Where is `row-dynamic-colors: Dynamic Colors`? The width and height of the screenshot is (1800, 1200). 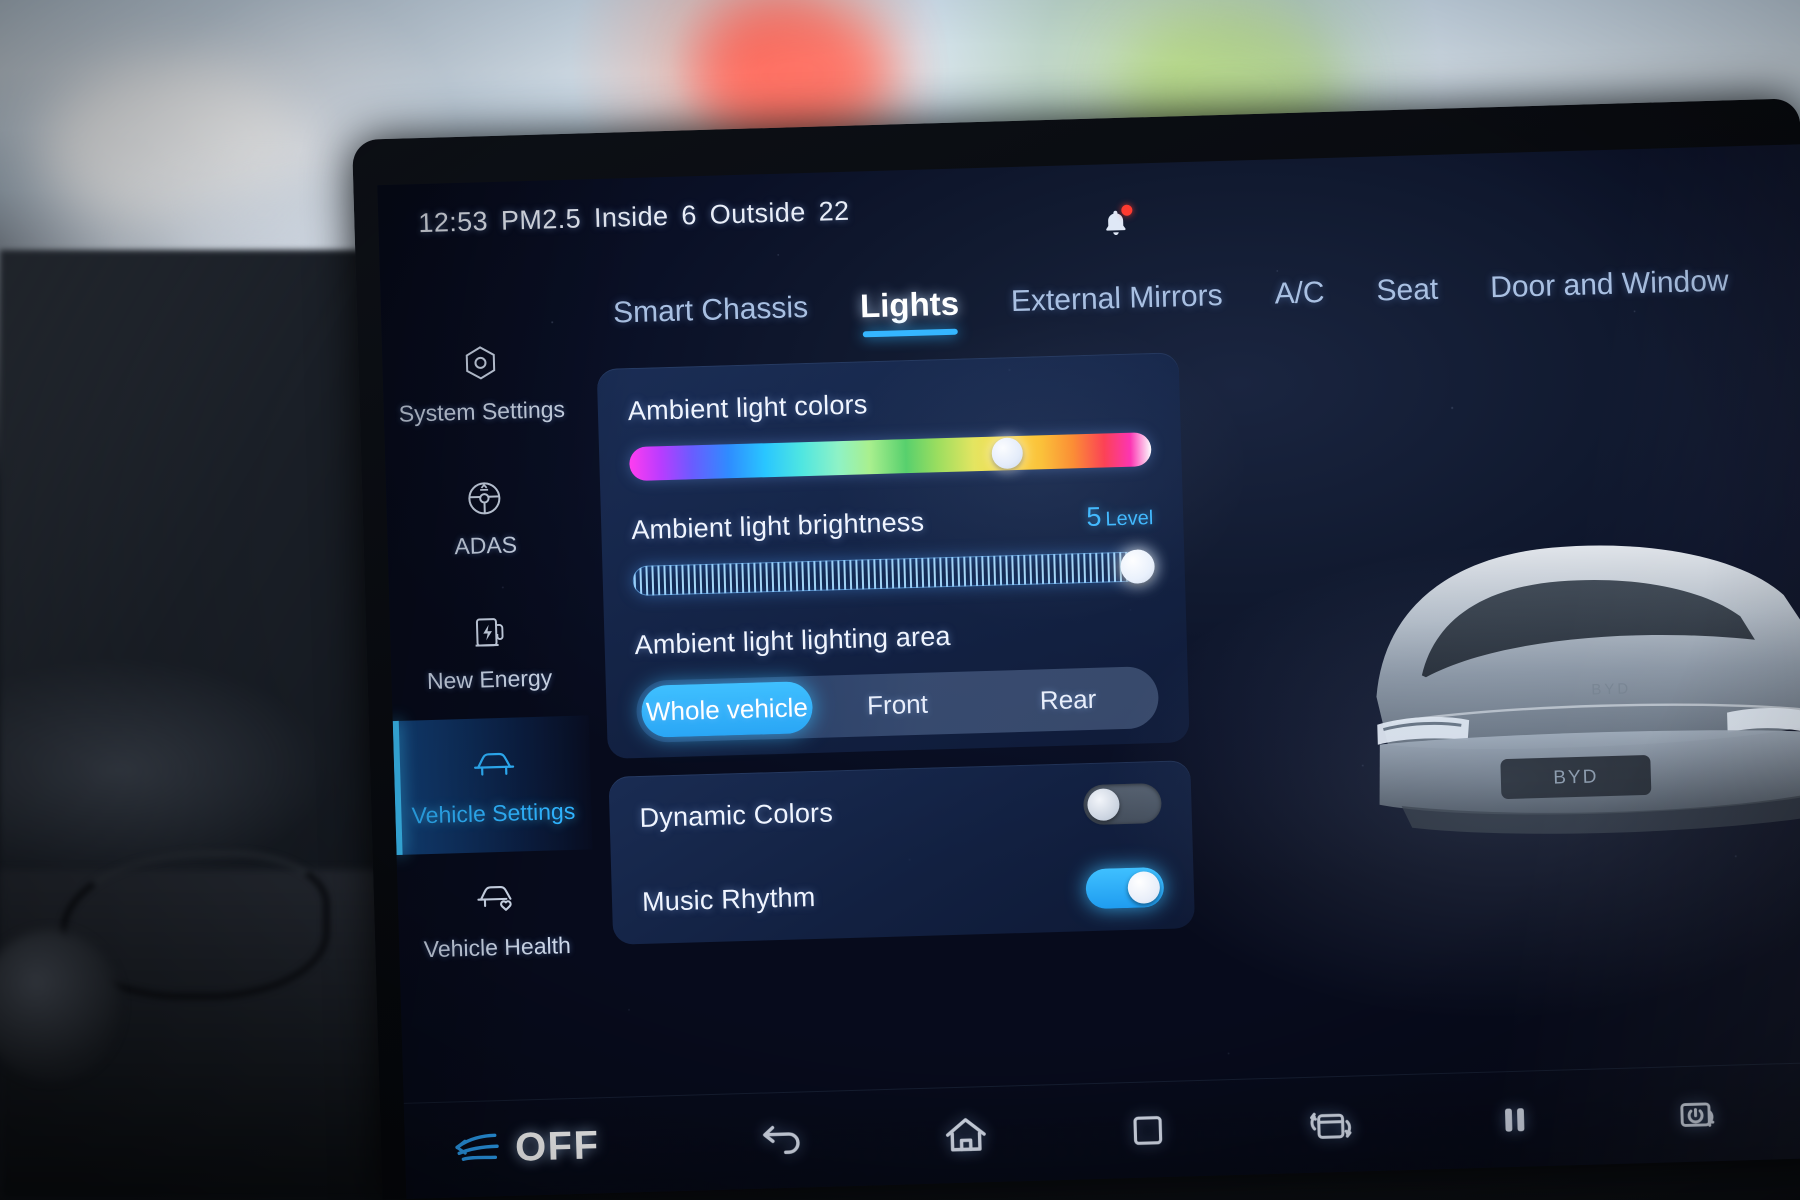 row-dynamic-colors: Dynamic Colors is located at coordinates (900, 810).